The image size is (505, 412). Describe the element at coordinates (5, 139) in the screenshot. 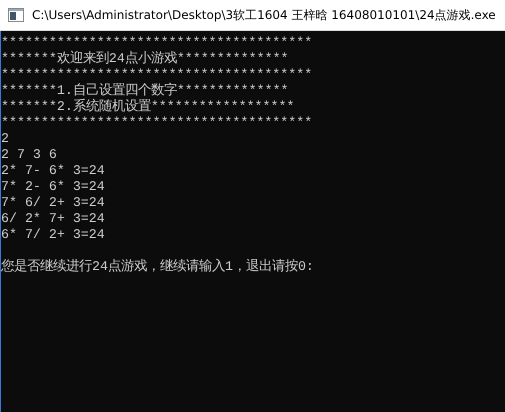

I see `console-line: 2` at that location.